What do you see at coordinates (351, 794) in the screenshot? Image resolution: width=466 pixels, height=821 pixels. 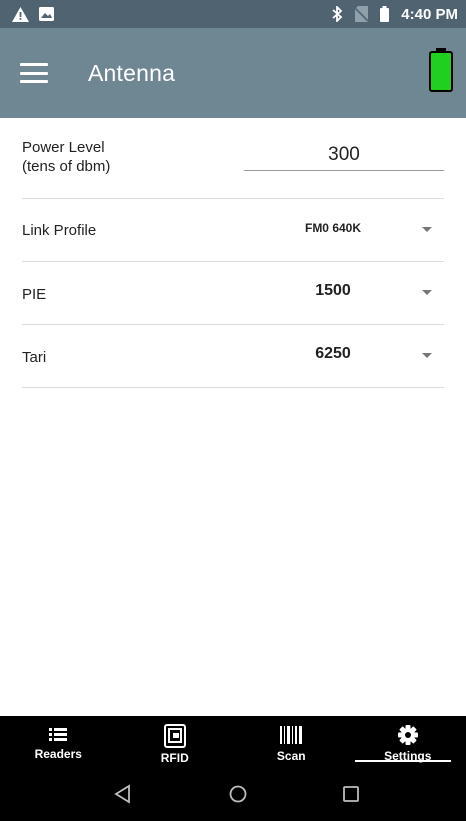 I see `recents-icon` at bounding box center [351, 794].